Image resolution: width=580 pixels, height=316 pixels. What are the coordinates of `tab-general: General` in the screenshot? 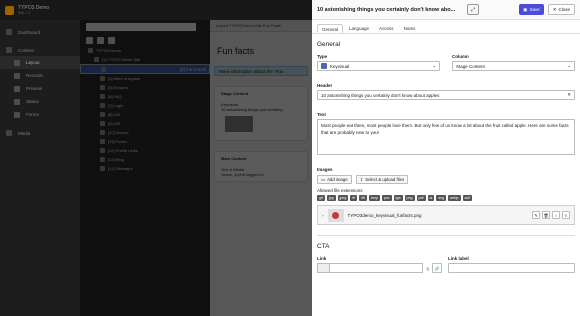 It's located at (330, 28).